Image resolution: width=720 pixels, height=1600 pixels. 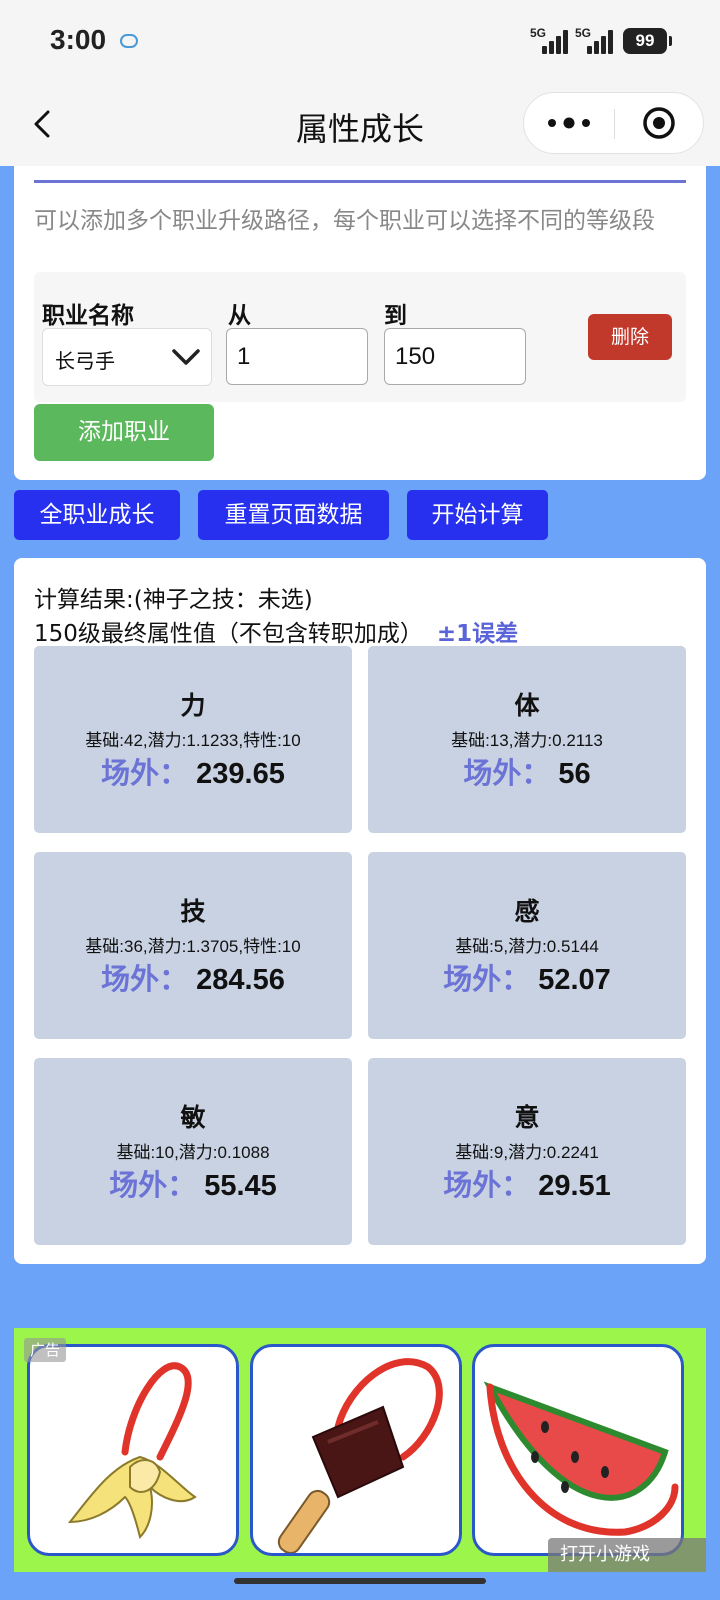 What do you see at coordinates (193, 705) in the screenshot?
I see `stat-name: 力` at bounding box center [193, 705].